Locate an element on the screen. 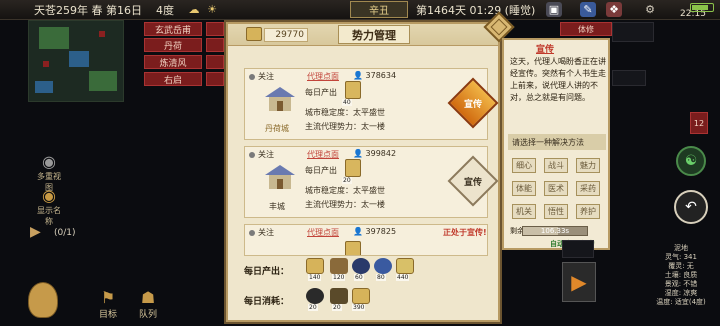  resource-value: 390 is located at coordinates (359, 307).